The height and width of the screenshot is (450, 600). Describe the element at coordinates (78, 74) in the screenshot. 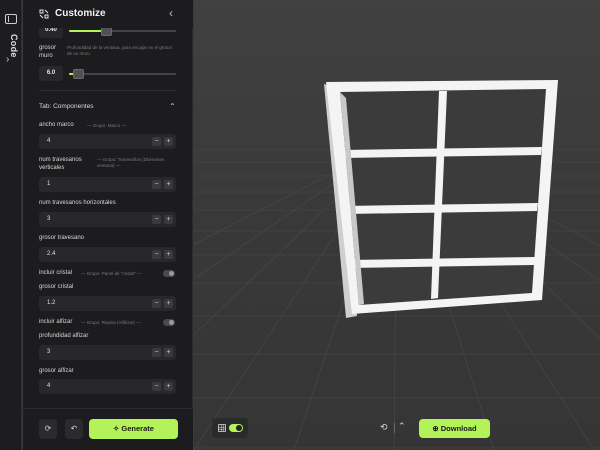

I see `grosor-muro-thumb` at that location.